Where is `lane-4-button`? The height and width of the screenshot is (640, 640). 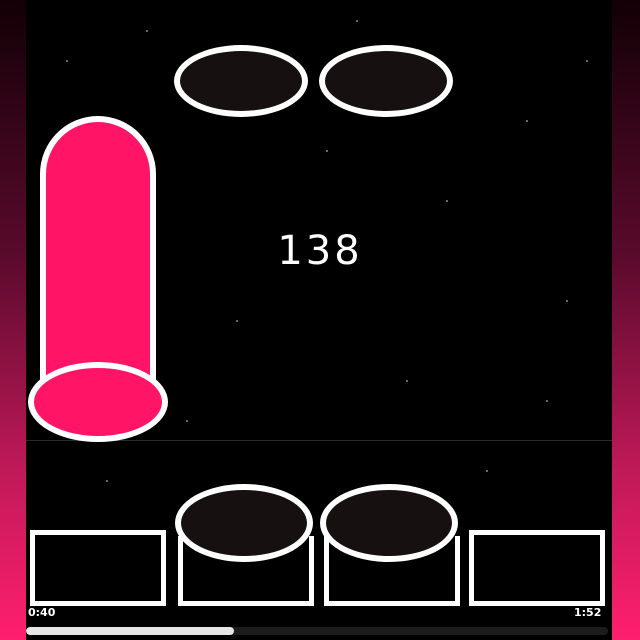 lane-4-button is located at coordinates (537, 568).